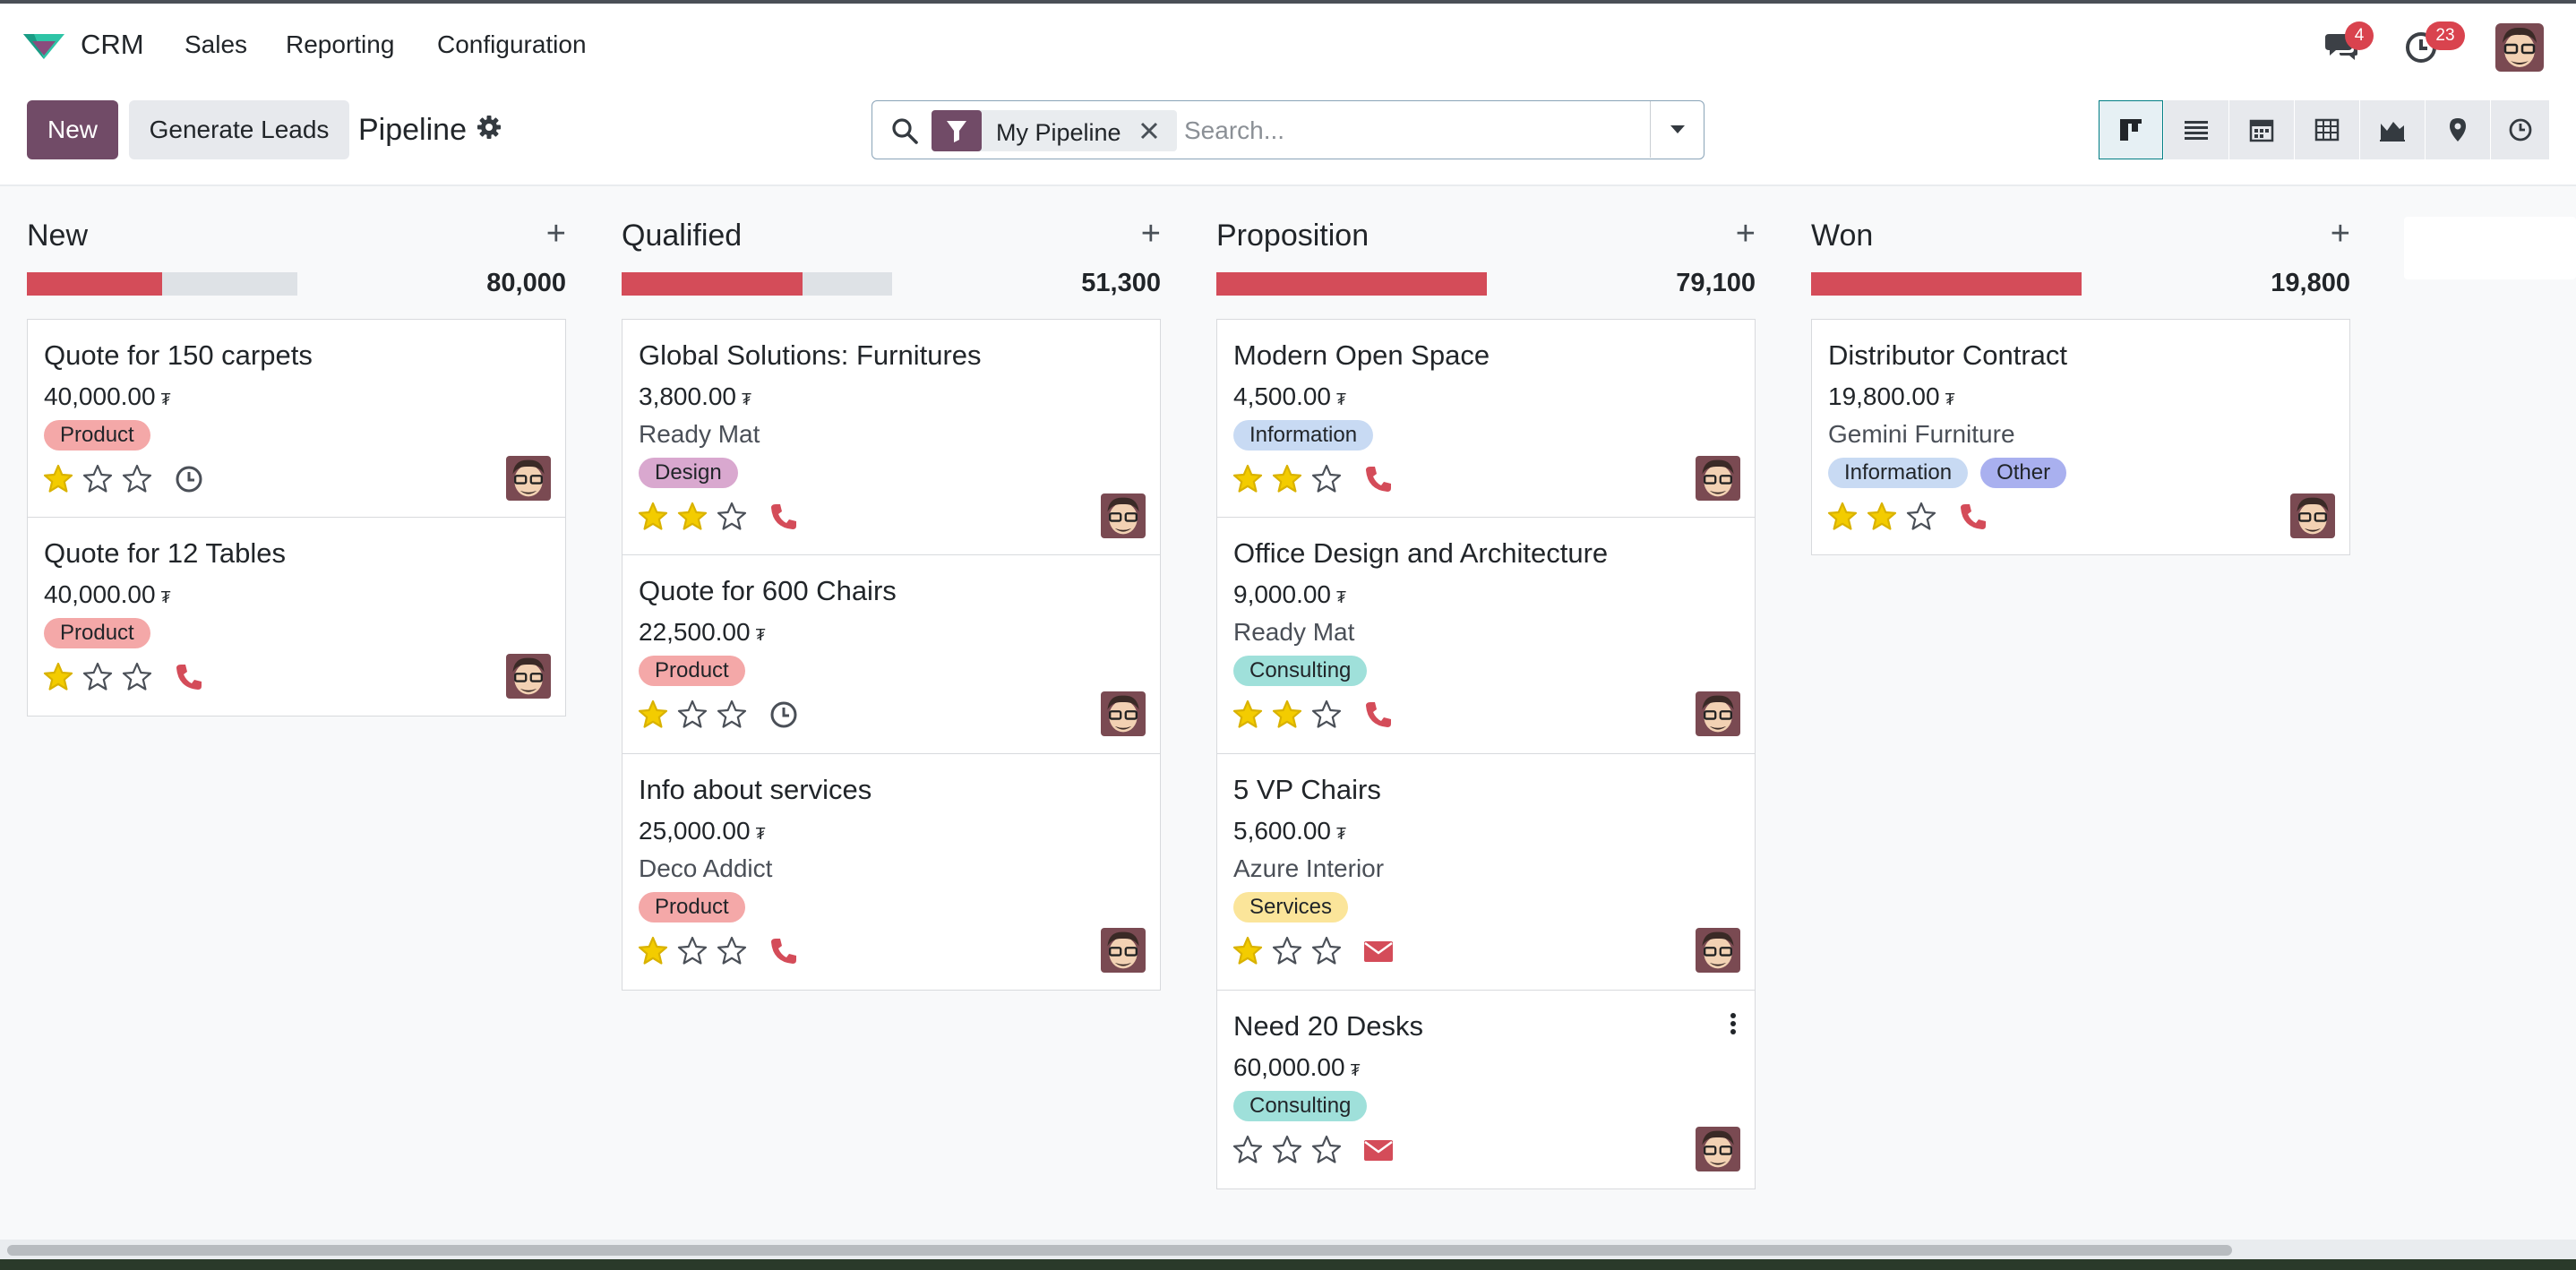 This screenshot has height=1270, width=2576. What do you see at coordinates (1292, 236) in the screenshot?
I see `column-title: Proposition` at bounding box center [1292, 236].